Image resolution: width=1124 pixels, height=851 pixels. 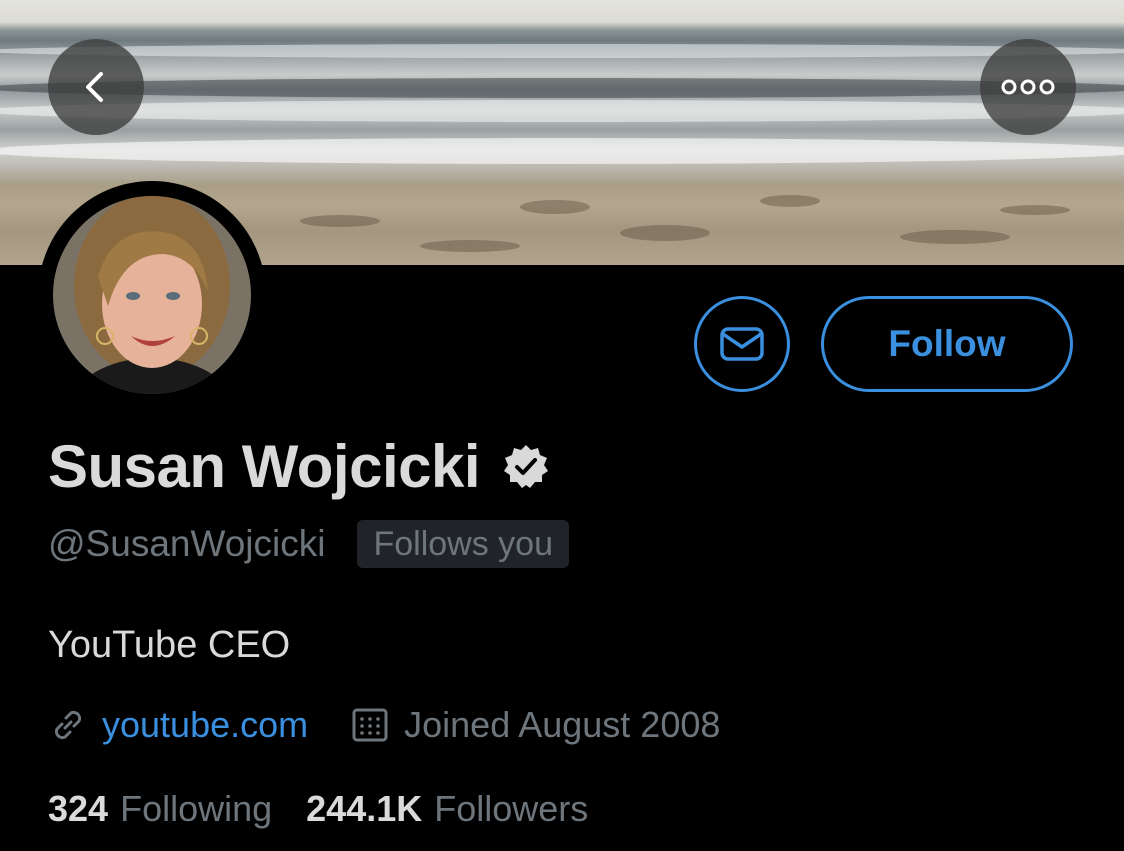 I want to click on followers-label: Followers, so click(x=511, y=808).